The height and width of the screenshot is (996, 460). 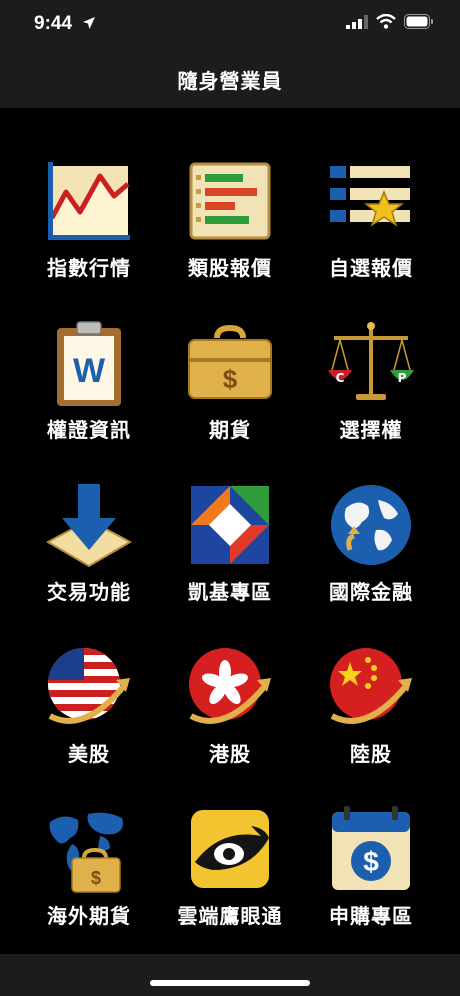 I want to click on menu-item-label: 指數行情, so click(x=89, y=268).